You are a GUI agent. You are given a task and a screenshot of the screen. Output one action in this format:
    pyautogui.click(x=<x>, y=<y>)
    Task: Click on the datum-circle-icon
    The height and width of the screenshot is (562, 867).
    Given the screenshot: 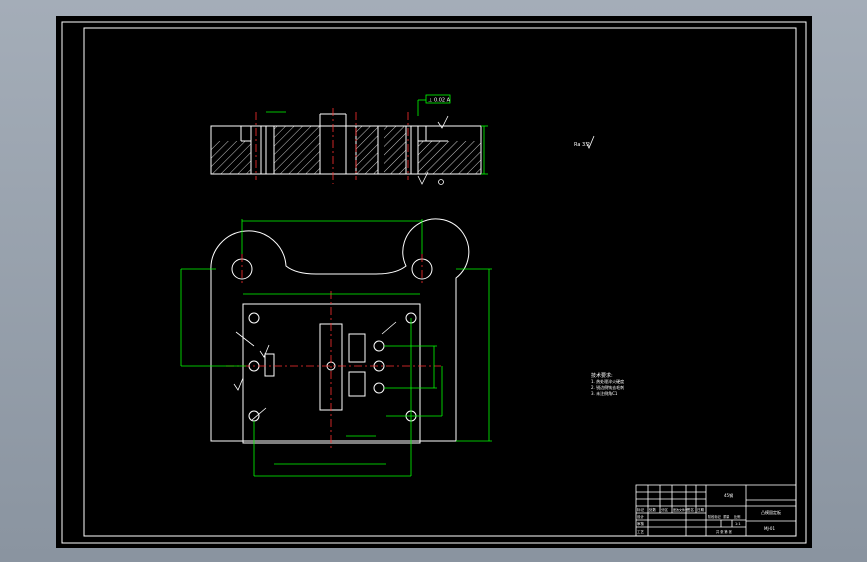 What is the action you would take?
    pyautogui.click(x=441, y=182)
    